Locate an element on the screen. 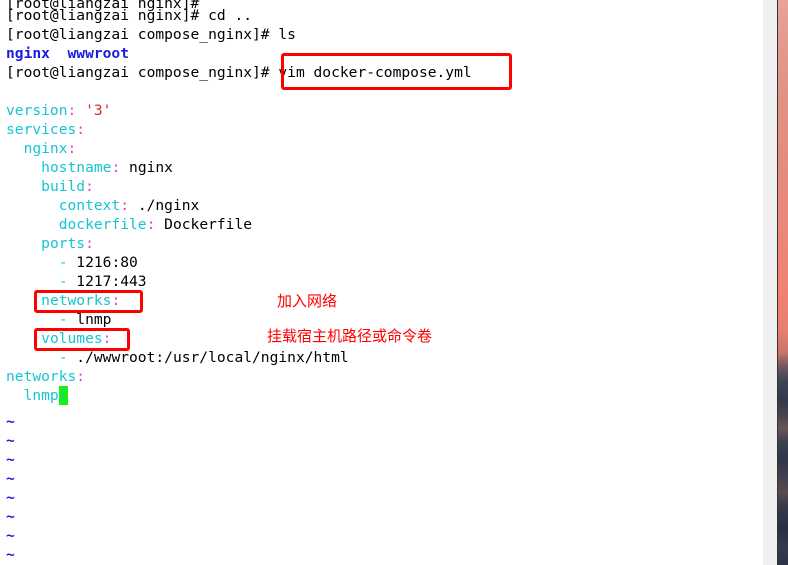 This screenshot has width=788, height=565. code-token: '3' is located at coordinates (98, 110).